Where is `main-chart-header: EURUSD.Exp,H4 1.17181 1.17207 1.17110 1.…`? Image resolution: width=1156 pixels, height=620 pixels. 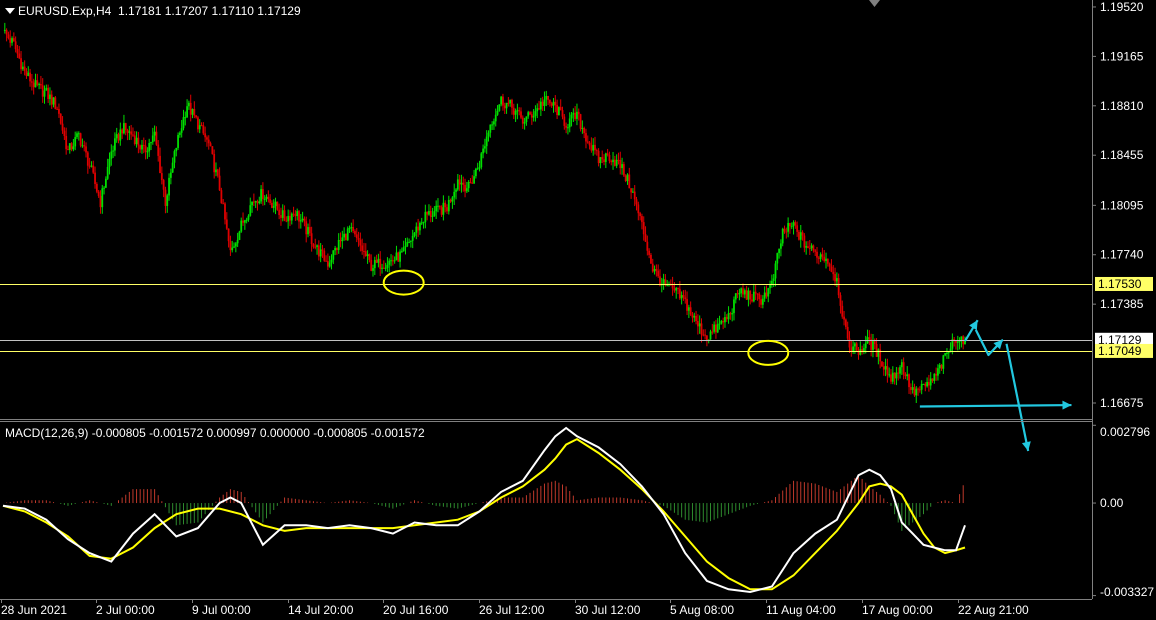
main-chart-header: EURUSD.Exp,H4 1.17181 1.17207 1.17110 1.… is located at coordinates (159, 11).